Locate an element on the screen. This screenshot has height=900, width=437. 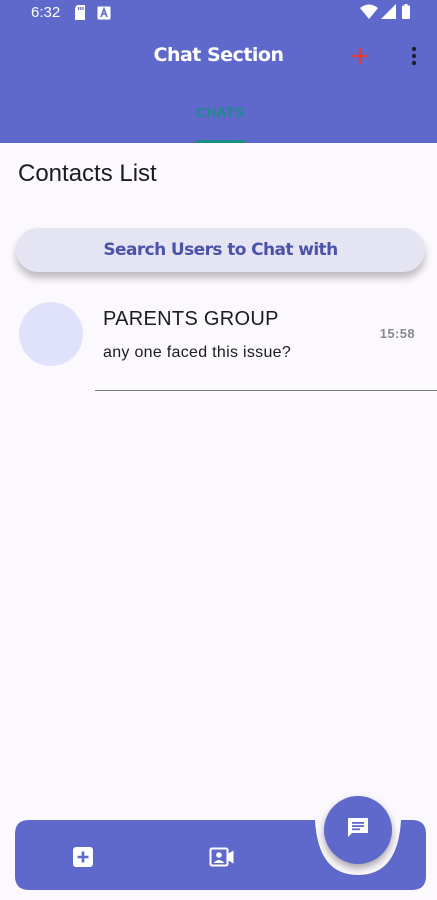
new-chat-fab is located at coordinates (358, 830).